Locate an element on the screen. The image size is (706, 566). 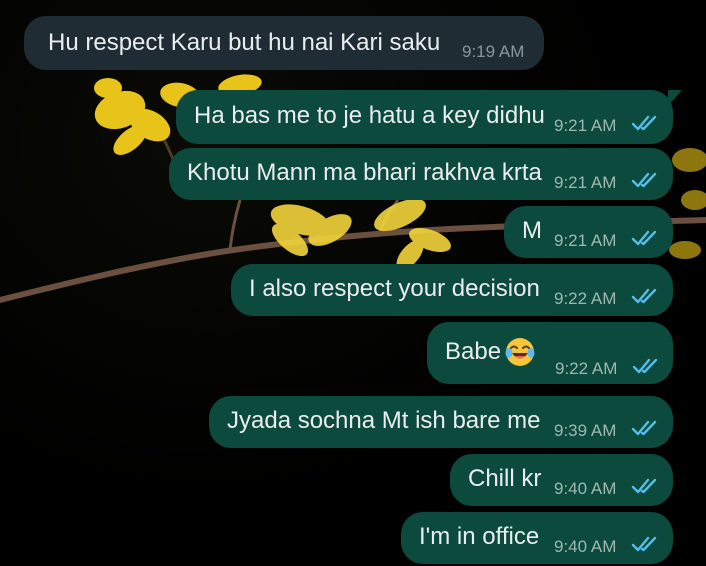
message-bubble-outgoing: M 9:21 AM is located at coordinates (588, 232).